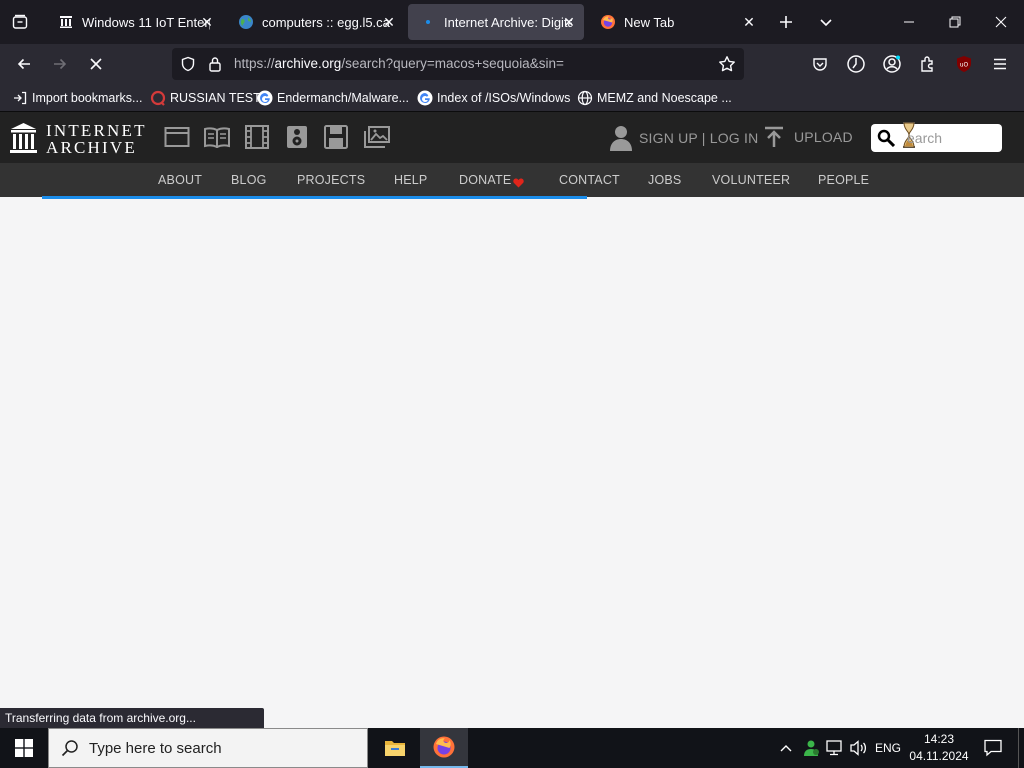 This screenshot has width=1024, height=768. What do you see at coordinates (428, 22) in the screenshot?
I see `loading-dot-icon` at bounding box center [428, 22].